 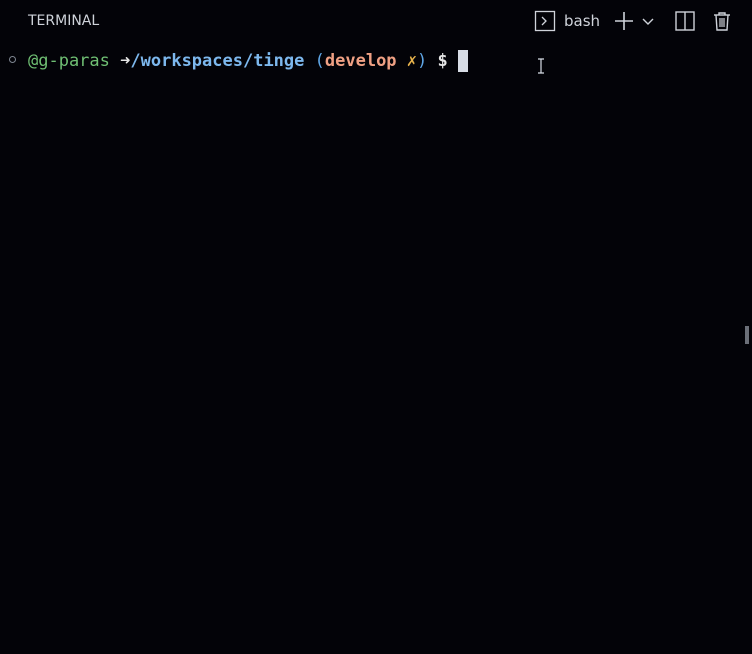 I want to click on prompt-branch: develop, so click(x=360, y=61).